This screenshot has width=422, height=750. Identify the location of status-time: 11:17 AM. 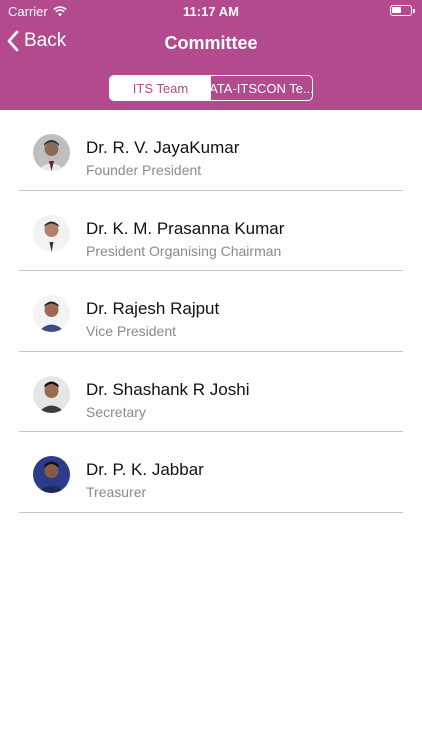
(211, 11).